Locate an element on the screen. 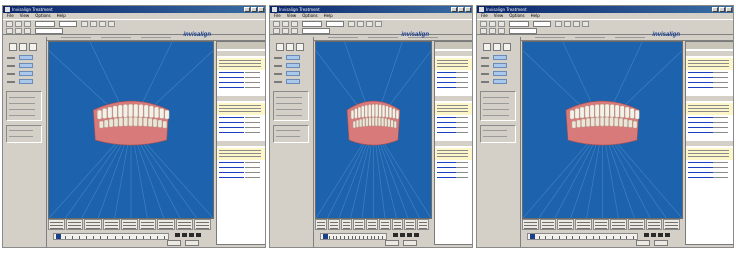 The height and width of the screenshot is (255, 736). cancel-button is located at coordinates (661, 243).